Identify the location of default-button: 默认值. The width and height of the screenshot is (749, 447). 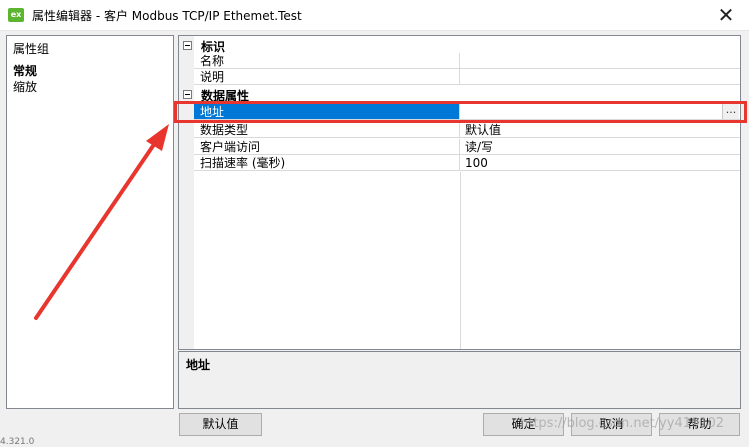
(220, 424).